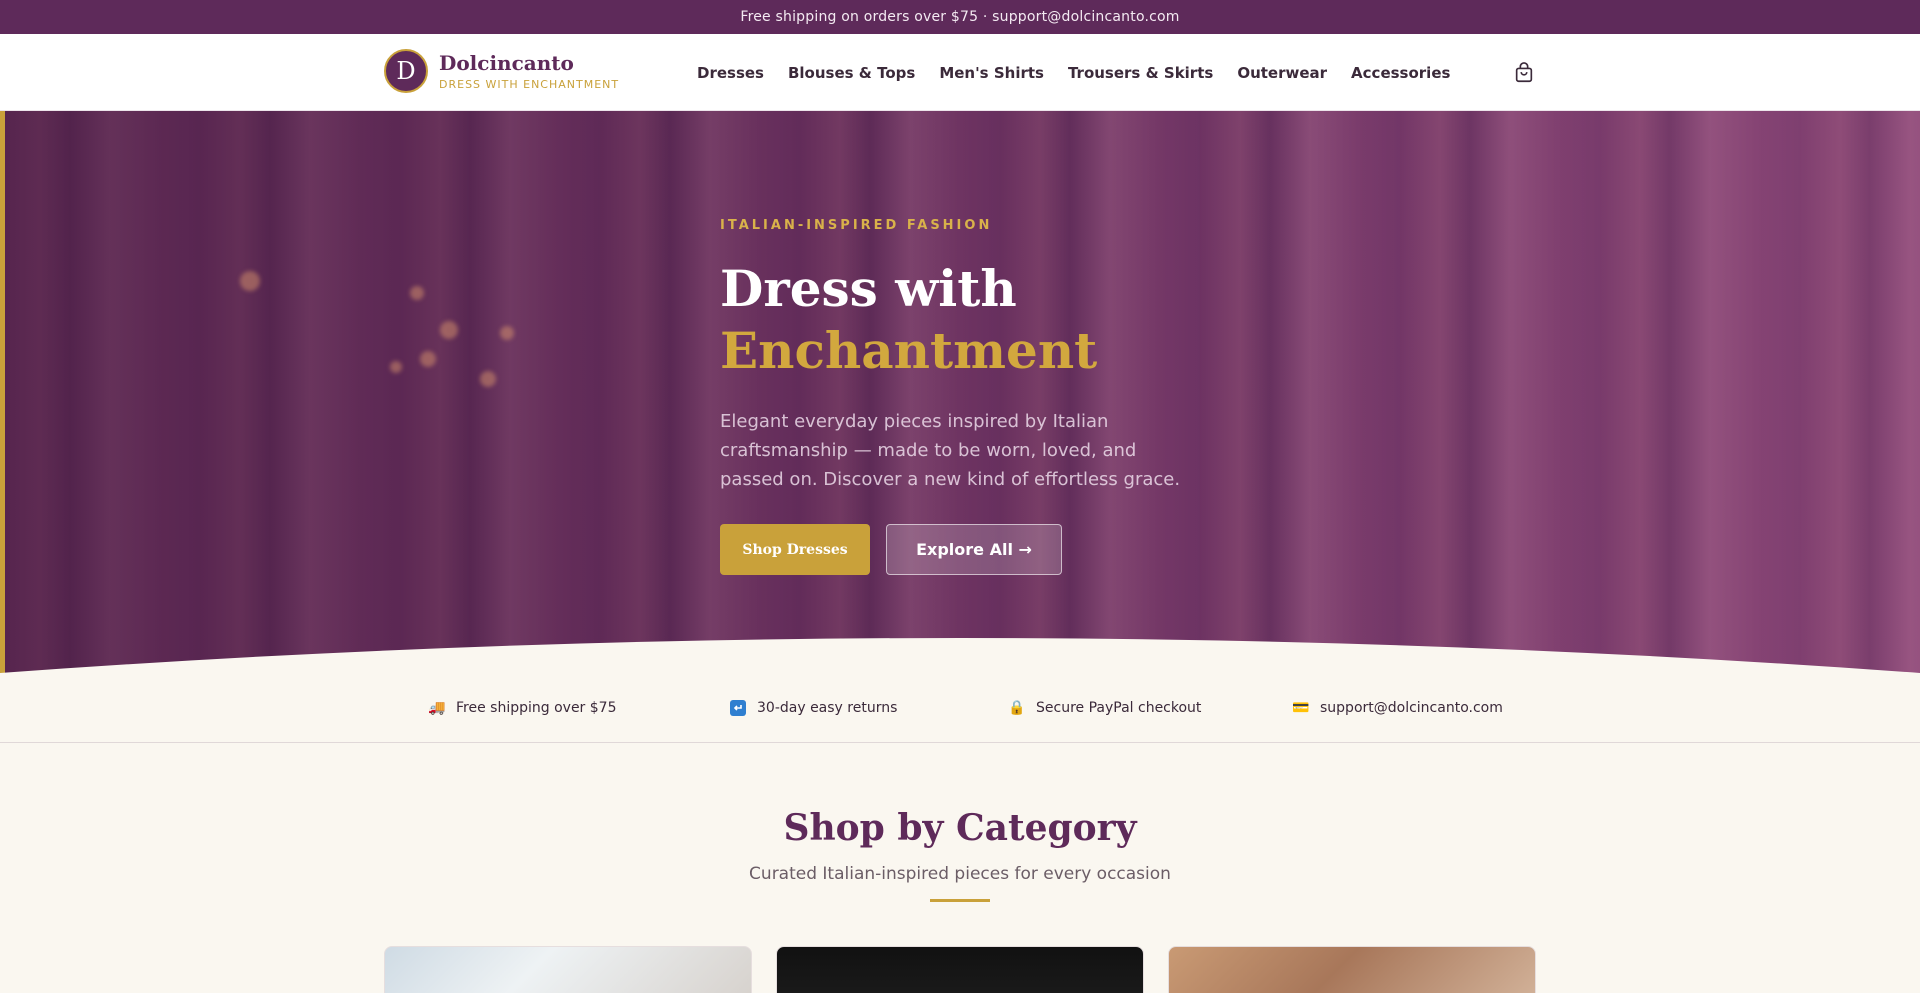 The height and width of the screenshot is (993, 1920). What do you see at coordinates (960, 655) in the screenshot?
I see `hero-curve-divider` at bounding box center [960, 655].